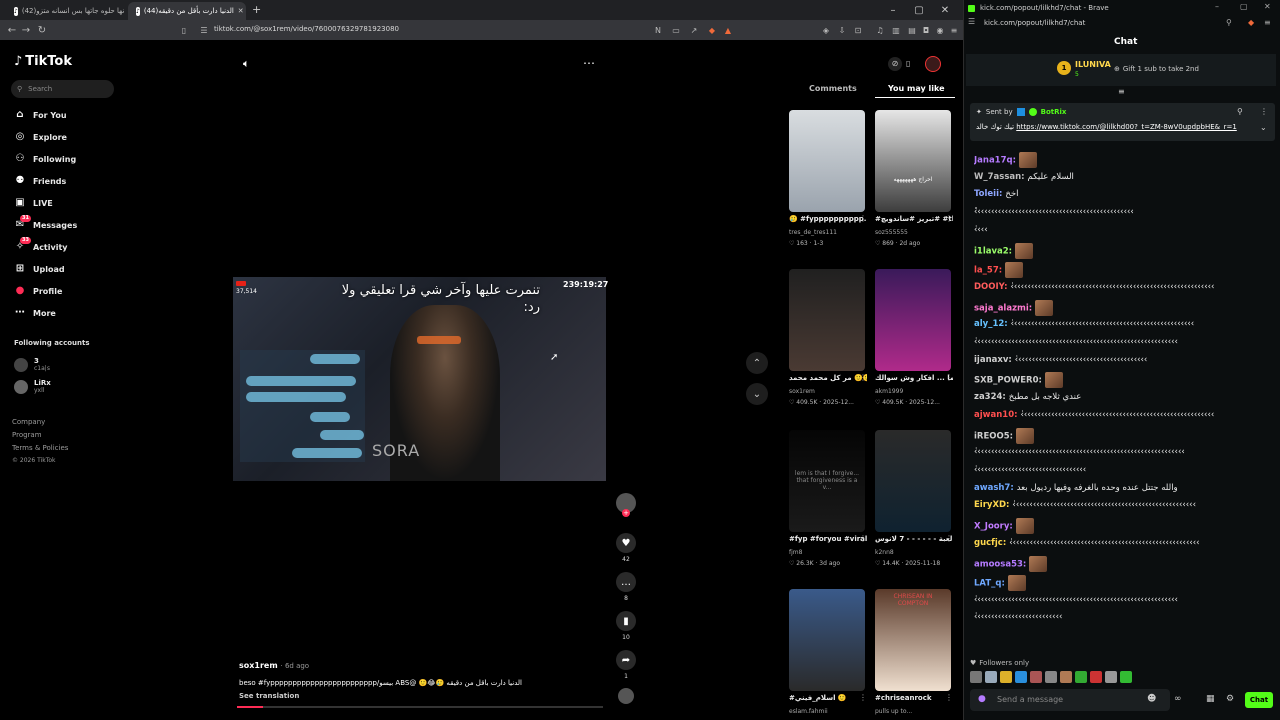 Image resolution: width=1280 pixels, height=720 pixels. Describe the element at coordinates (828, 711) in the screenshot. I see `recommended-video-author: eslam.fahmii` at that location.